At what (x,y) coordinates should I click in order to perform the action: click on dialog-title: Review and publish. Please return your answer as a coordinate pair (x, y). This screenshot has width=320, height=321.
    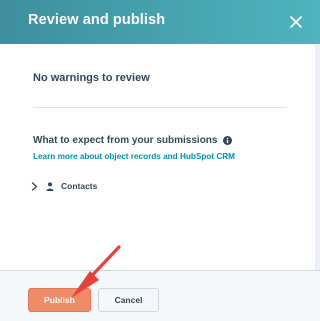
    Looking at the image, I should click on (97, 20).